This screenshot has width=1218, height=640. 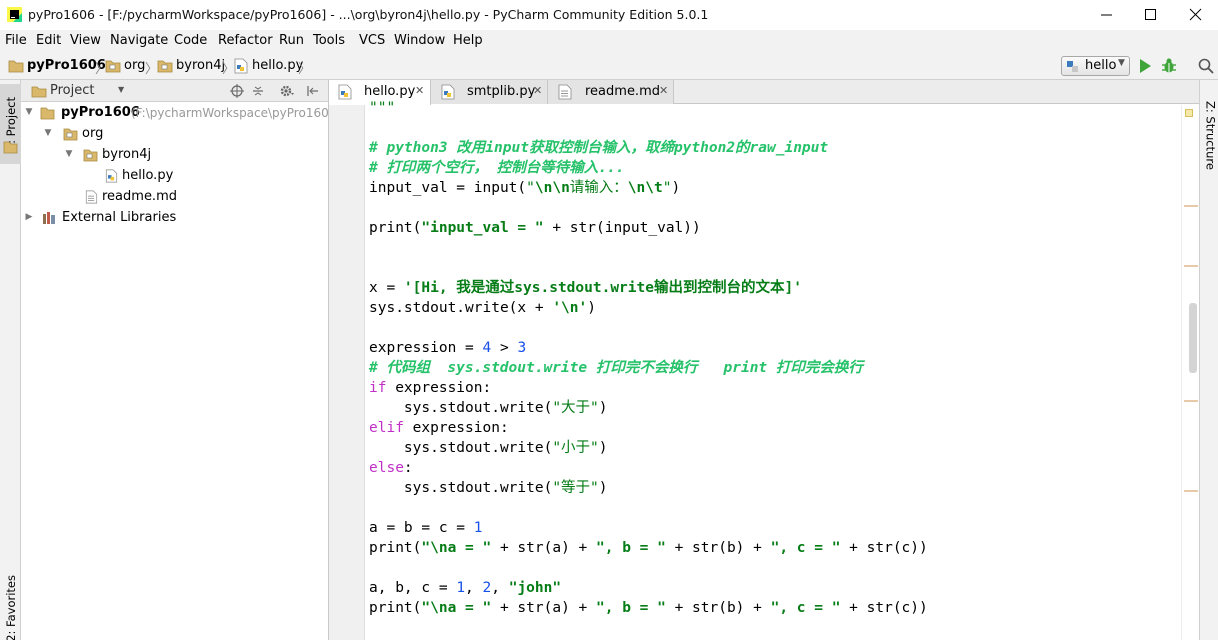 I want to click on code-line: a = b = c = 1, so click(x=426, y=528).